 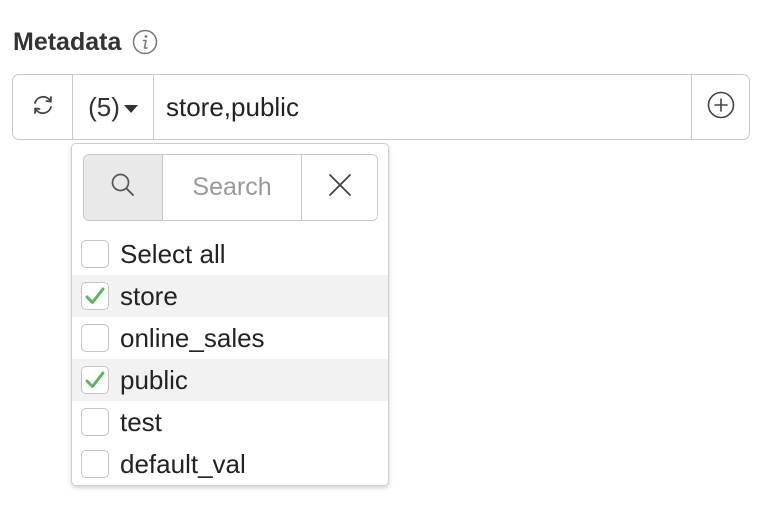 I want to click on metadata-value: store,public, so click(x=232, y=106).